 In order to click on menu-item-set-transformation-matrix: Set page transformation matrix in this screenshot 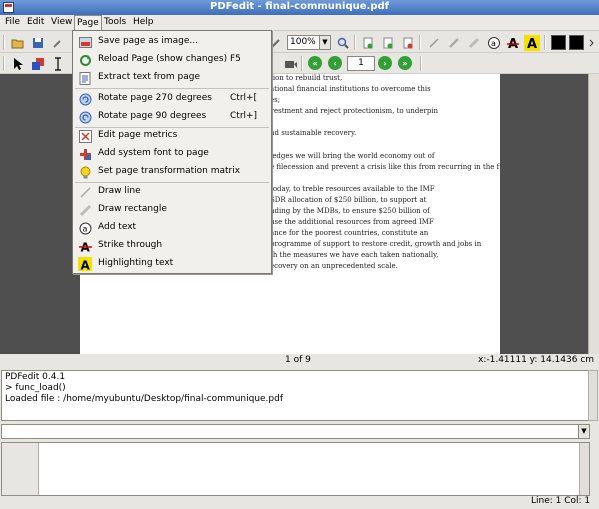, I will do `click(172, 172)`.